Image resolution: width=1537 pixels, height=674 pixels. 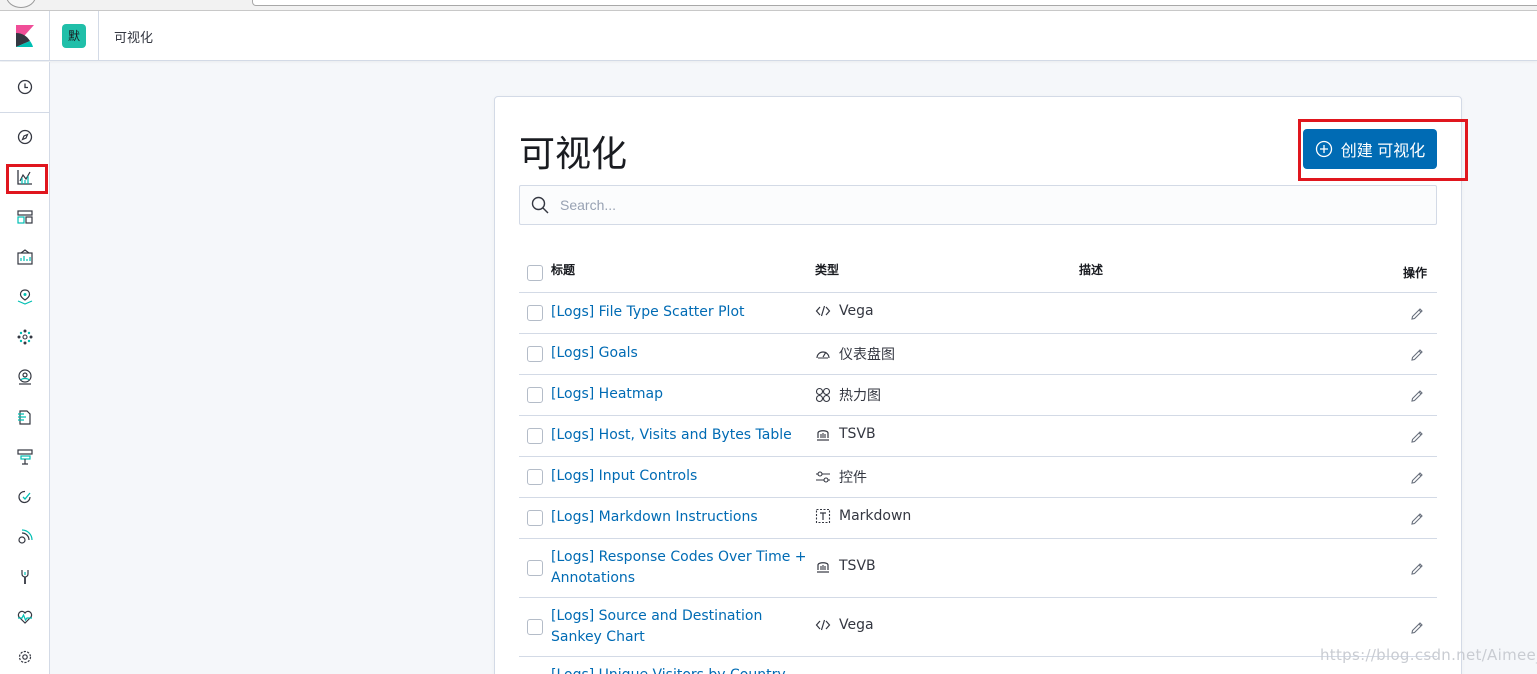 What do you see at coordinates (679, 517) in the screenshot?
I see `visualization-title-link: [Logs] Markdown Instructions` at bounding box center [679, 517].